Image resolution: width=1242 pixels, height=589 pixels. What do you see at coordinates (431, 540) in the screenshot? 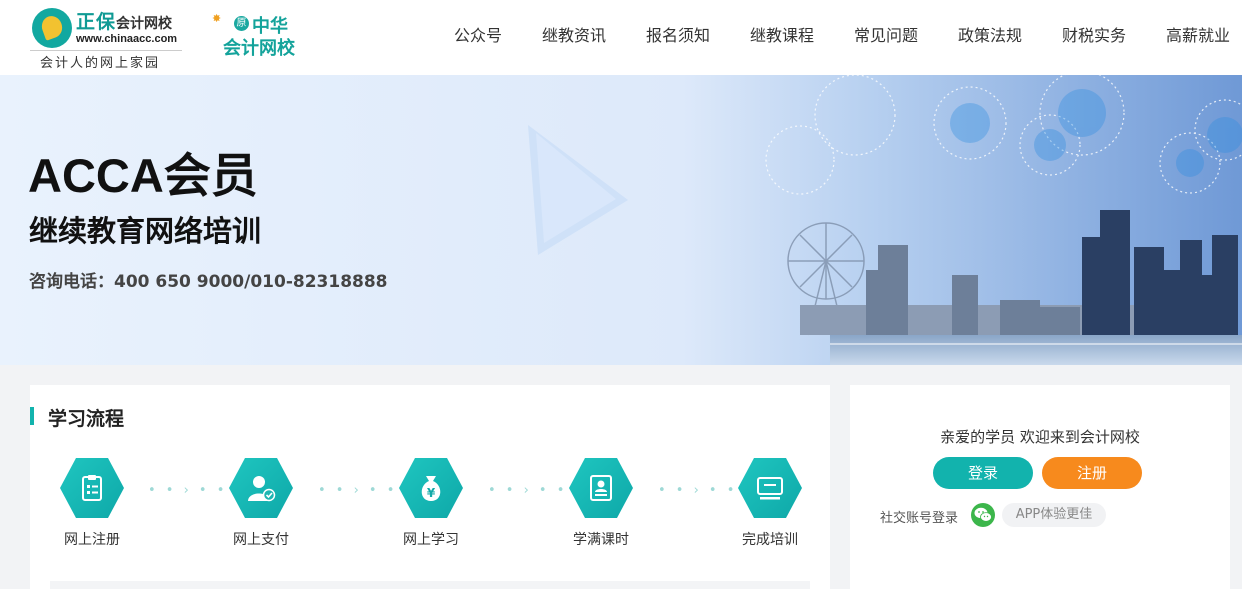
I see `step-label: 网上学习` at bounding box center [431, 540].